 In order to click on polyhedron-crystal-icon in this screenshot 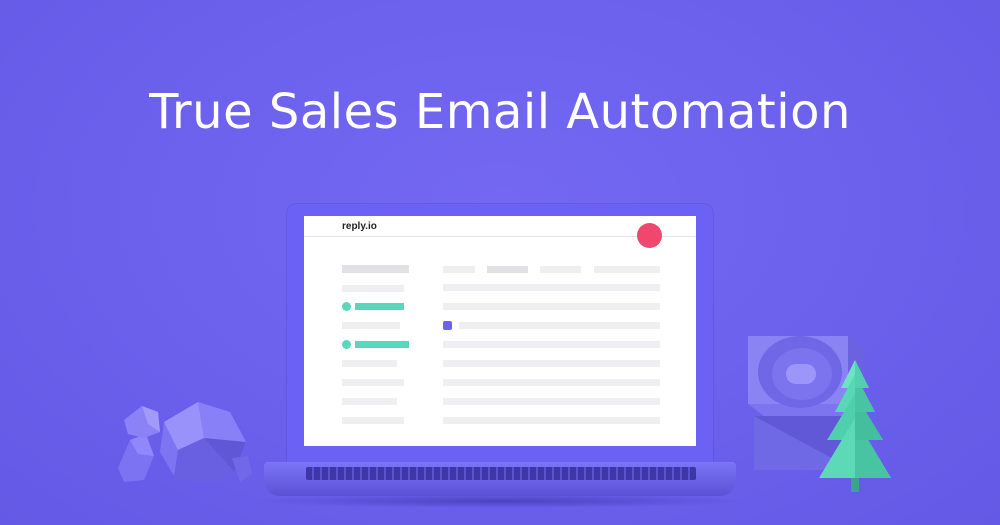, I will do `click(185, 443)`.